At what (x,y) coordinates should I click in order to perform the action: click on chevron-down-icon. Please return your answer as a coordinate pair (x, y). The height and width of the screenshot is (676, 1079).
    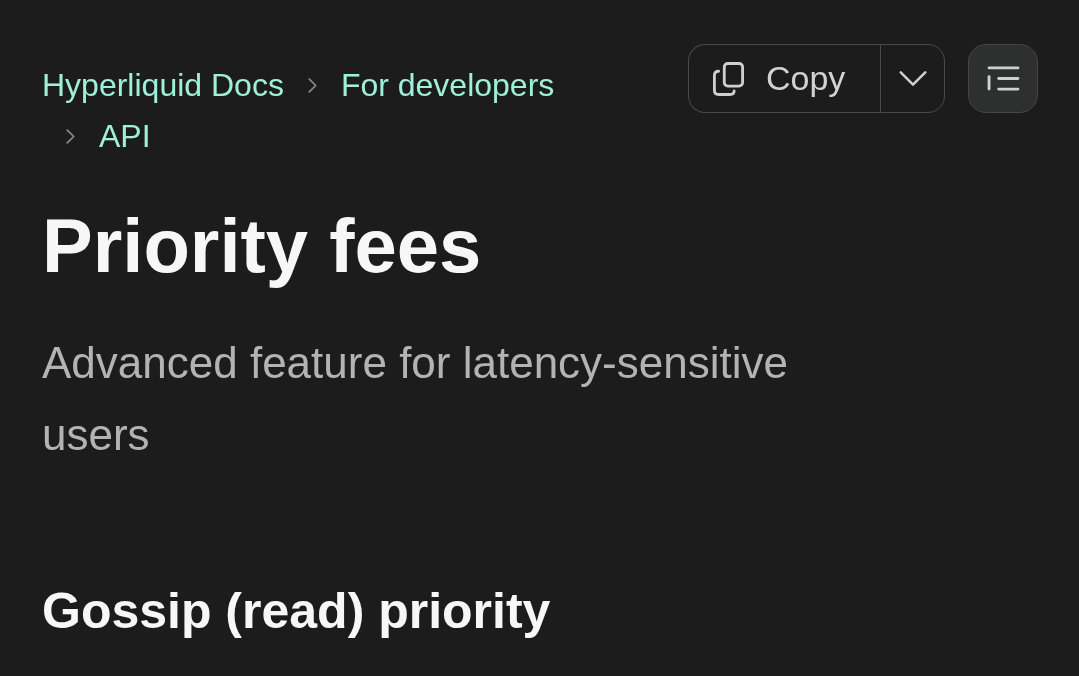
    Looking at the image, I should click on (912, 78).